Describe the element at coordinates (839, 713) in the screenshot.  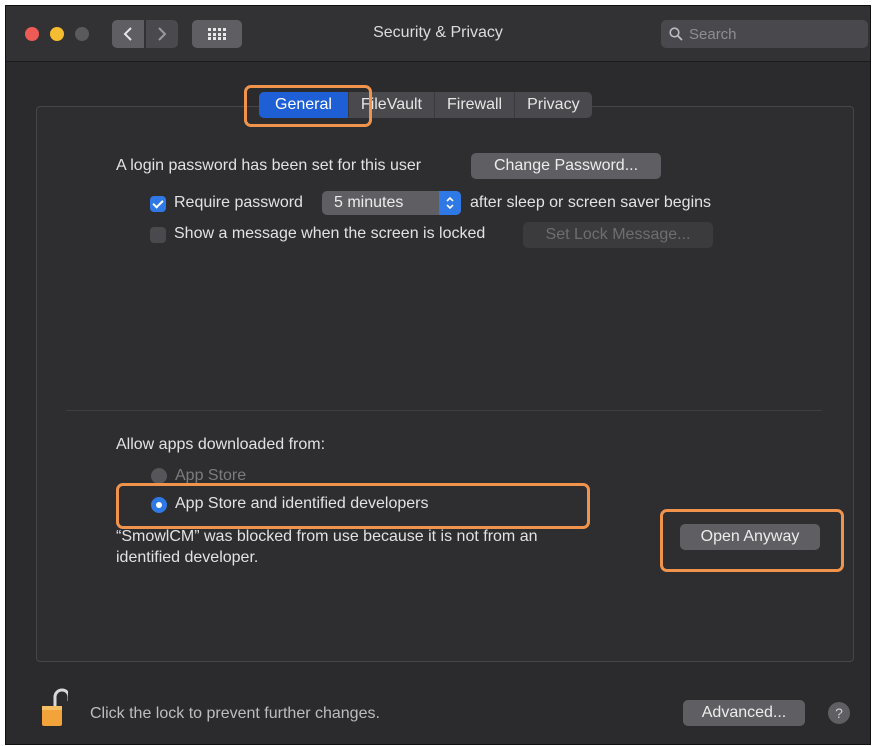
I see `help-button: ?` at that location.